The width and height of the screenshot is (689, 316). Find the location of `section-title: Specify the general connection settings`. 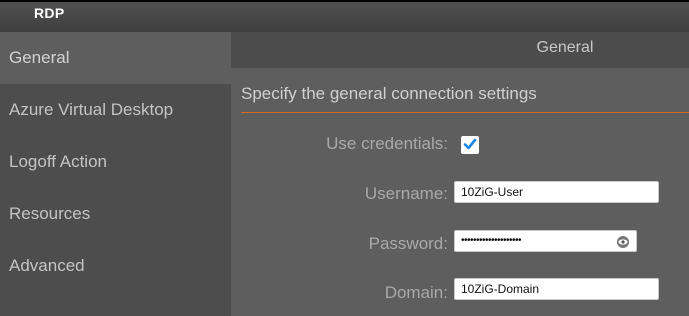

section-title: Specify the general connection settings is located at coordinates (389, 93).